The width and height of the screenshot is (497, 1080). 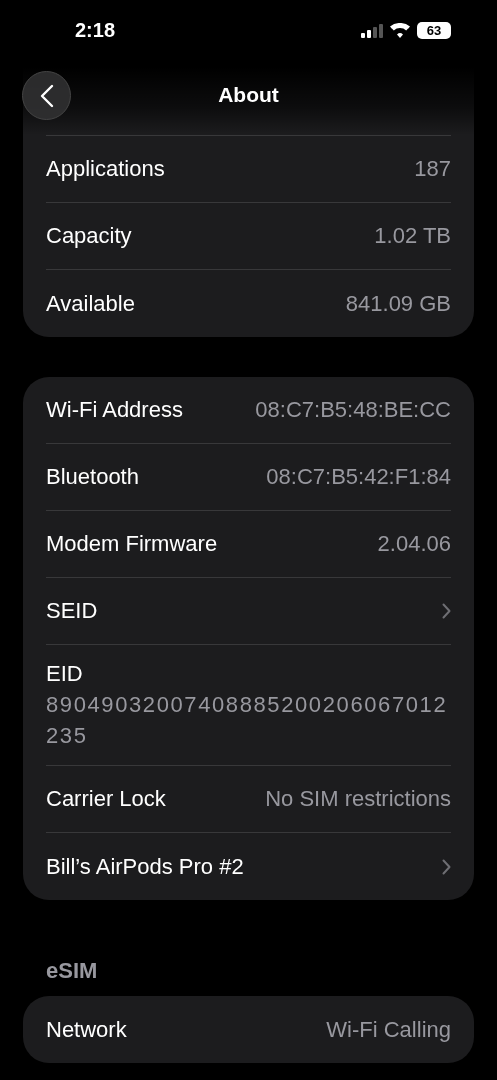 What do you see at coordinates (86, 1029) in the screenshot?
I see `row-label: Network` at bounding box center [86, 1029].